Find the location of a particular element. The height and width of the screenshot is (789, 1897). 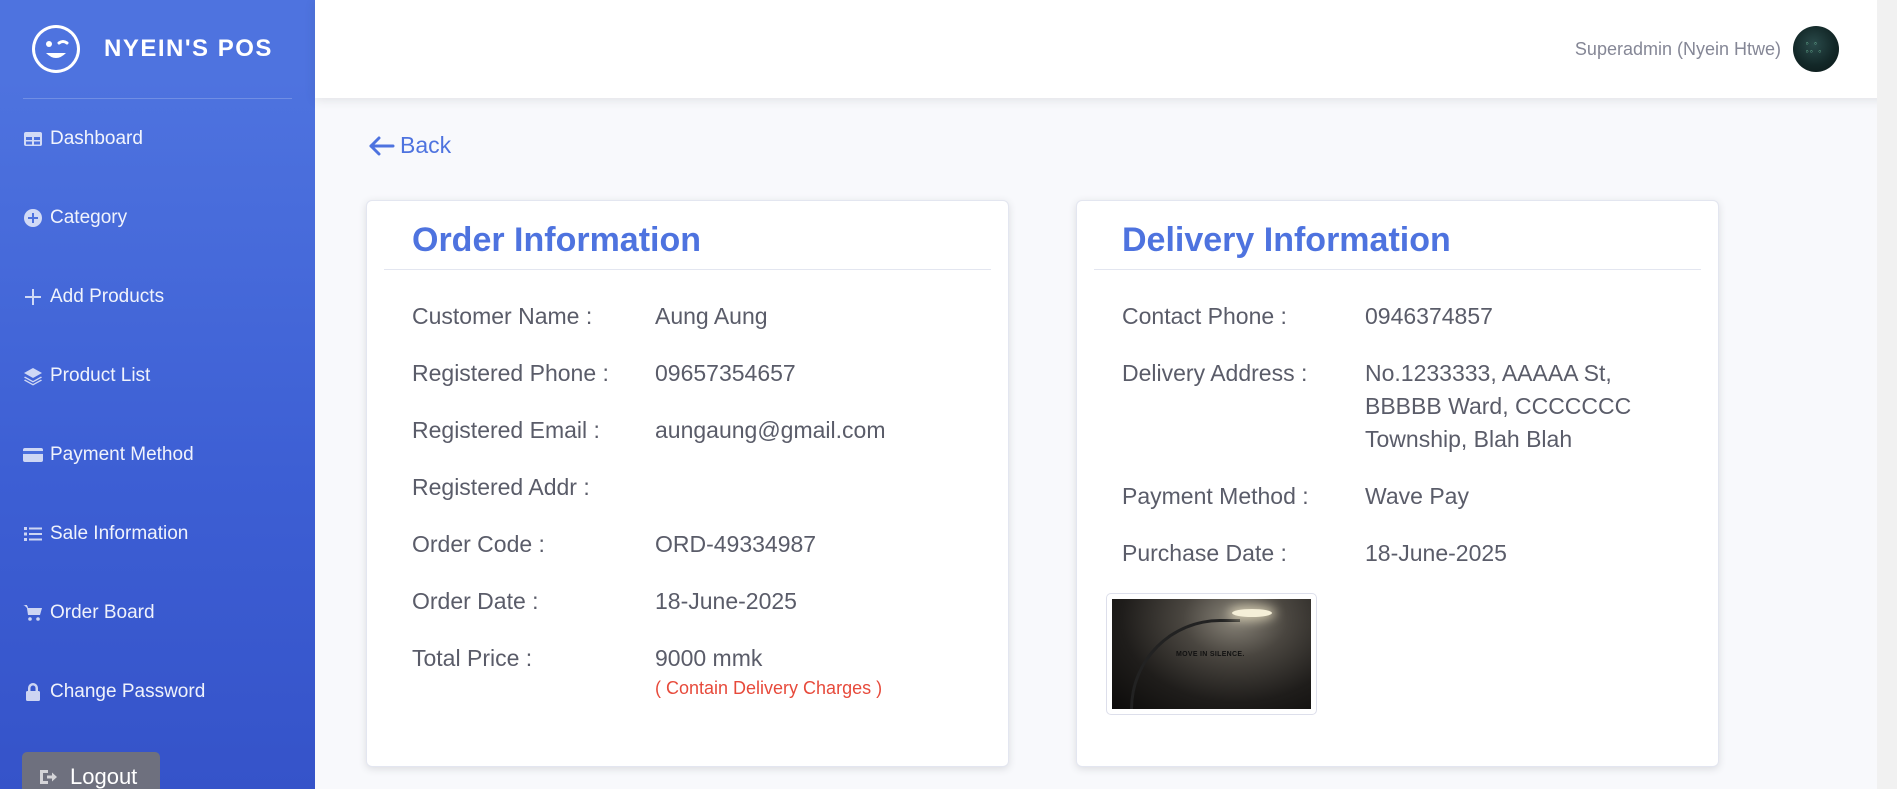

registered-addr-value is located at coordinates (805, 487).